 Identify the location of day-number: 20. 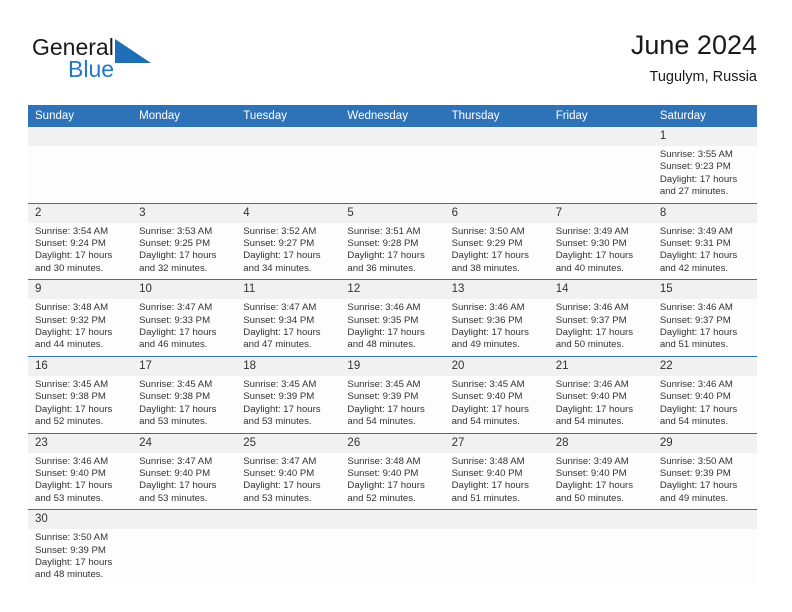
(496, 366).